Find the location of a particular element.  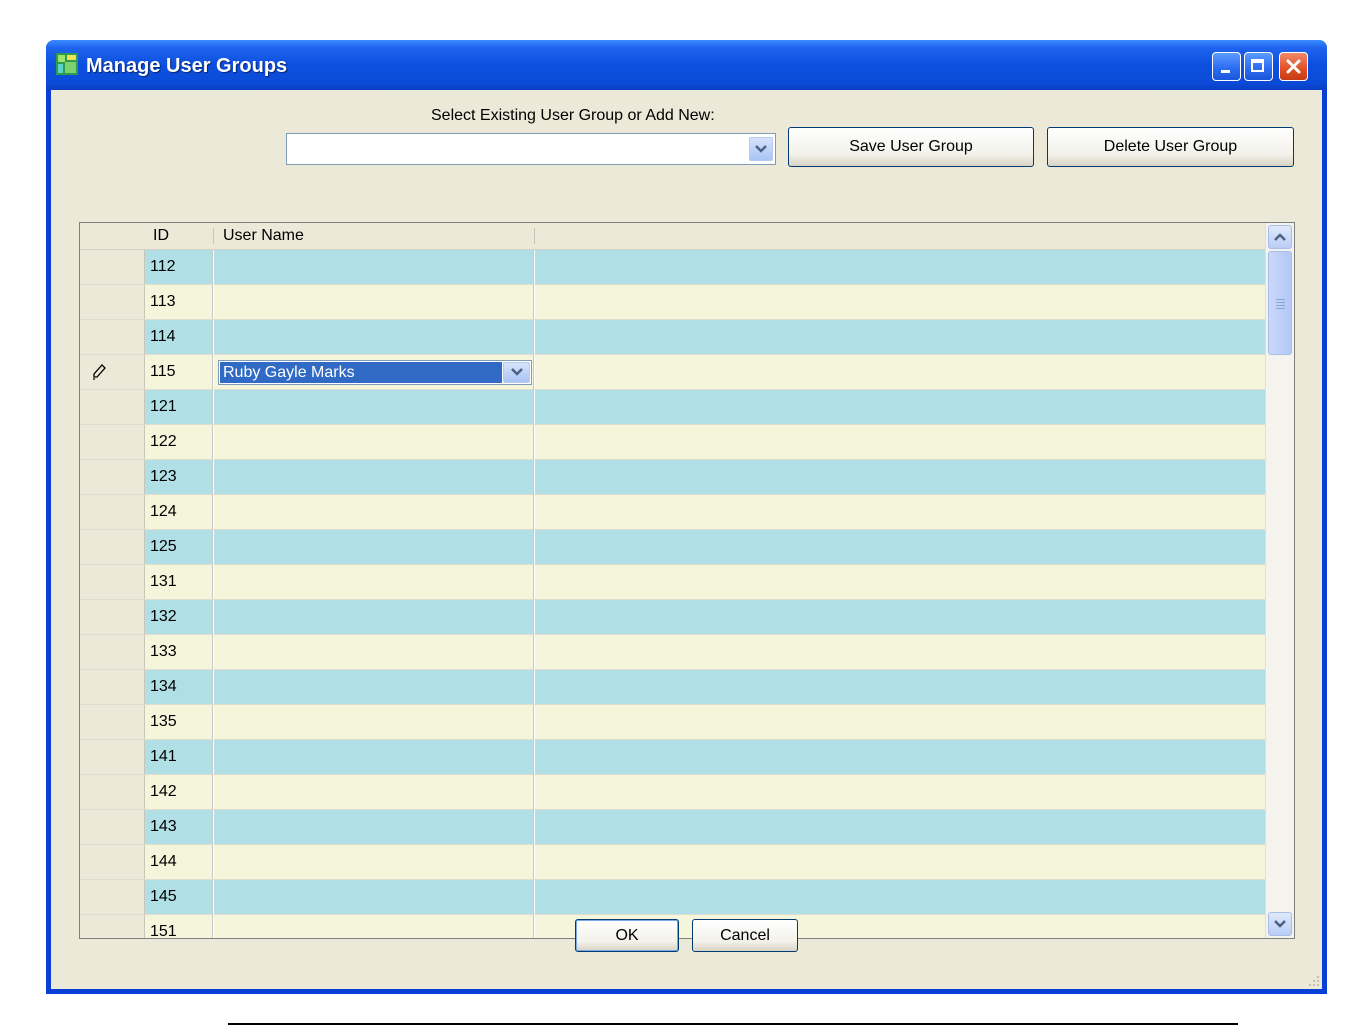

table-row: 134 is located at coordinates (673, 687).